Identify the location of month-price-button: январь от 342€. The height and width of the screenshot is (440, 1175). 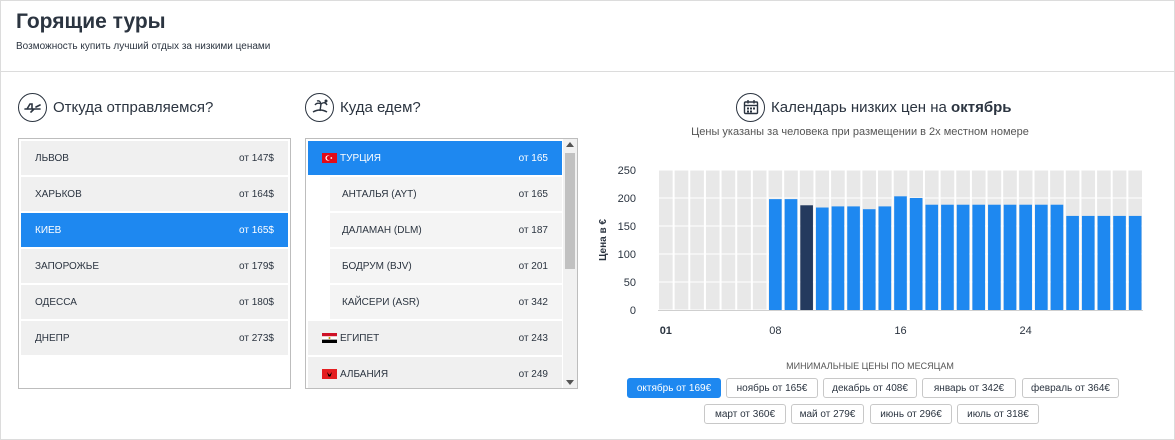
(969, 388).